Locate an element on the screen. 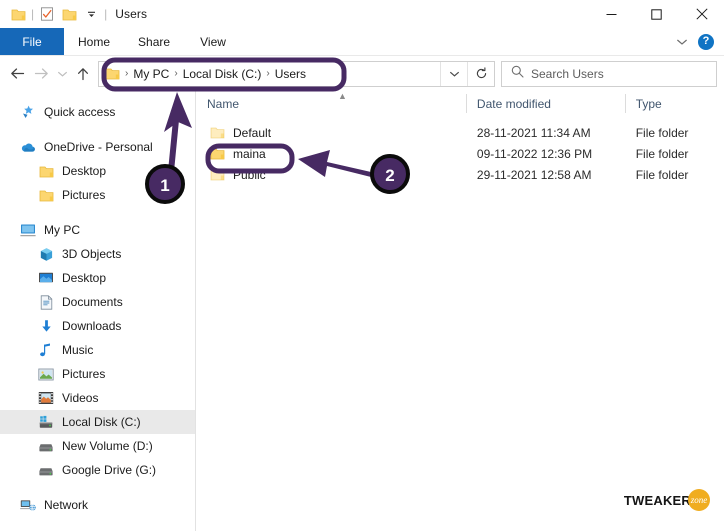 This screenshot has width=724, height=531. address-bar: › My PC › Local Disk (C:) › Users is located at coordinates (296, 73).